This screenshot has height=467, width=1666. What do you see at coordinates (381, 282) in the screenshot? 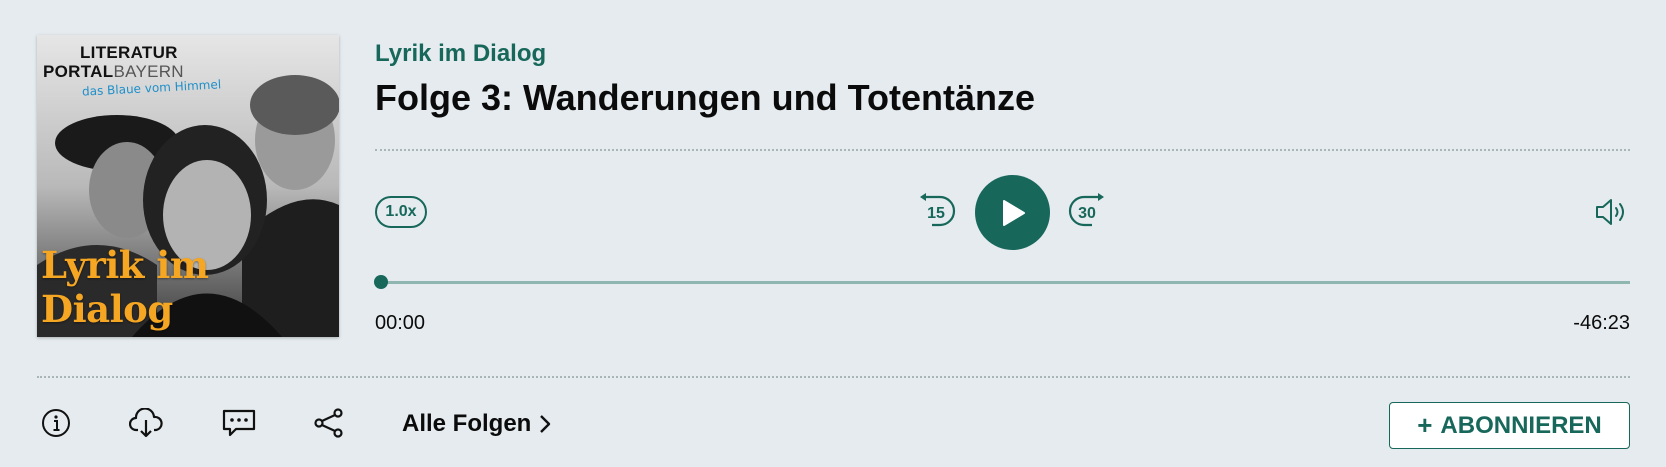
I see `progress-handle` at bounding box center [381, 282].